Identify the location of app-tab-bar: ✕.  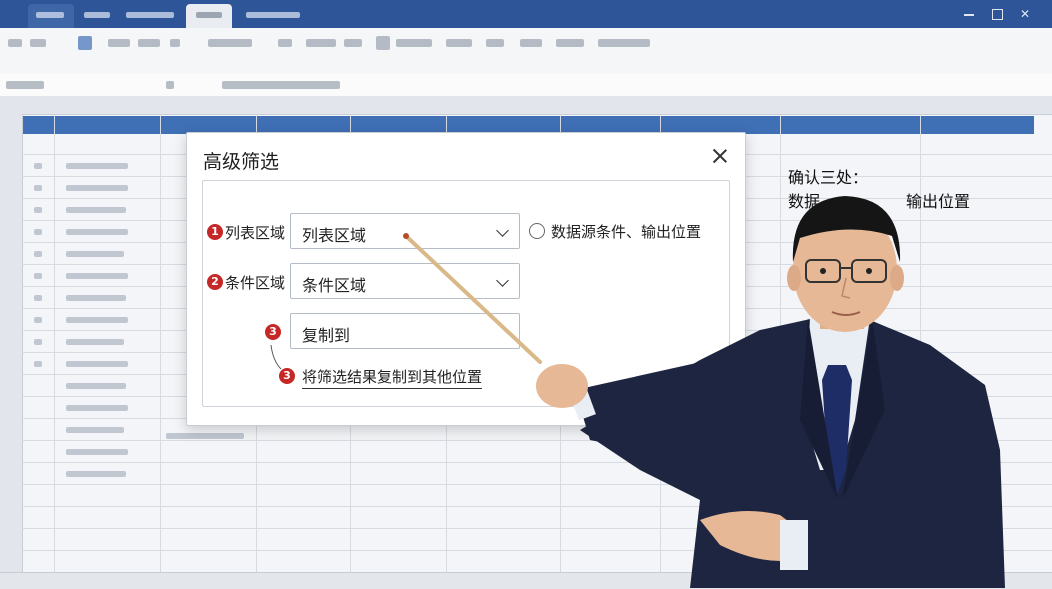
(526, 14).